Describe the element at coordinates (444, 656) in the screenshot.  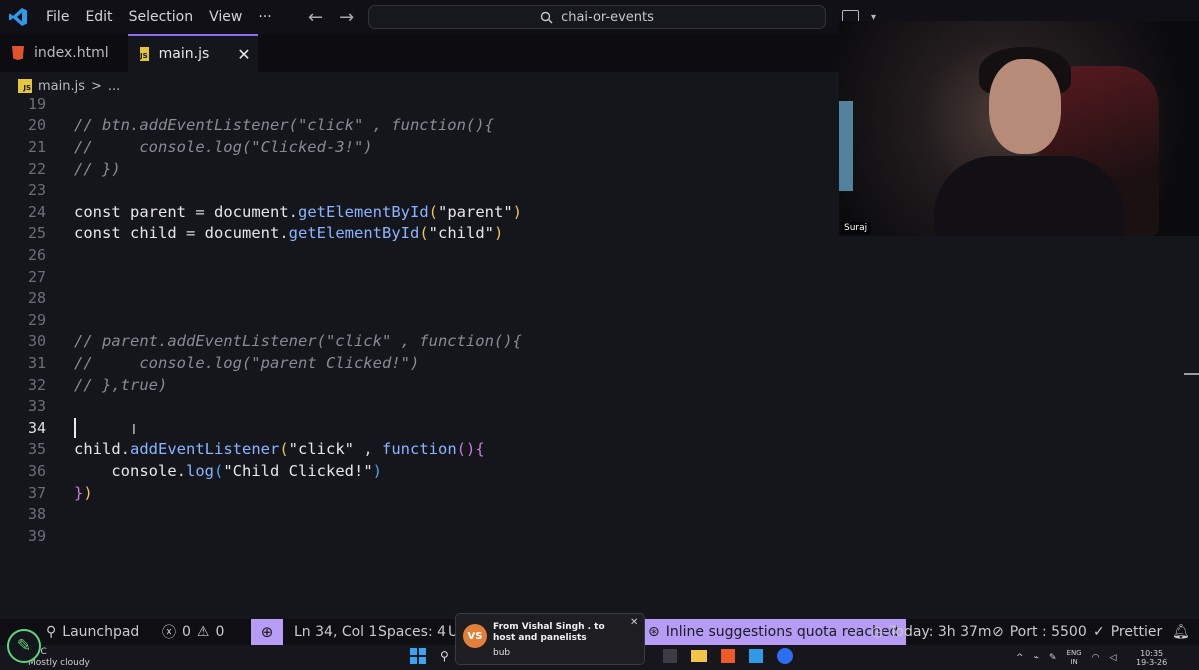
I see `search-icon: ⚲` at that location.